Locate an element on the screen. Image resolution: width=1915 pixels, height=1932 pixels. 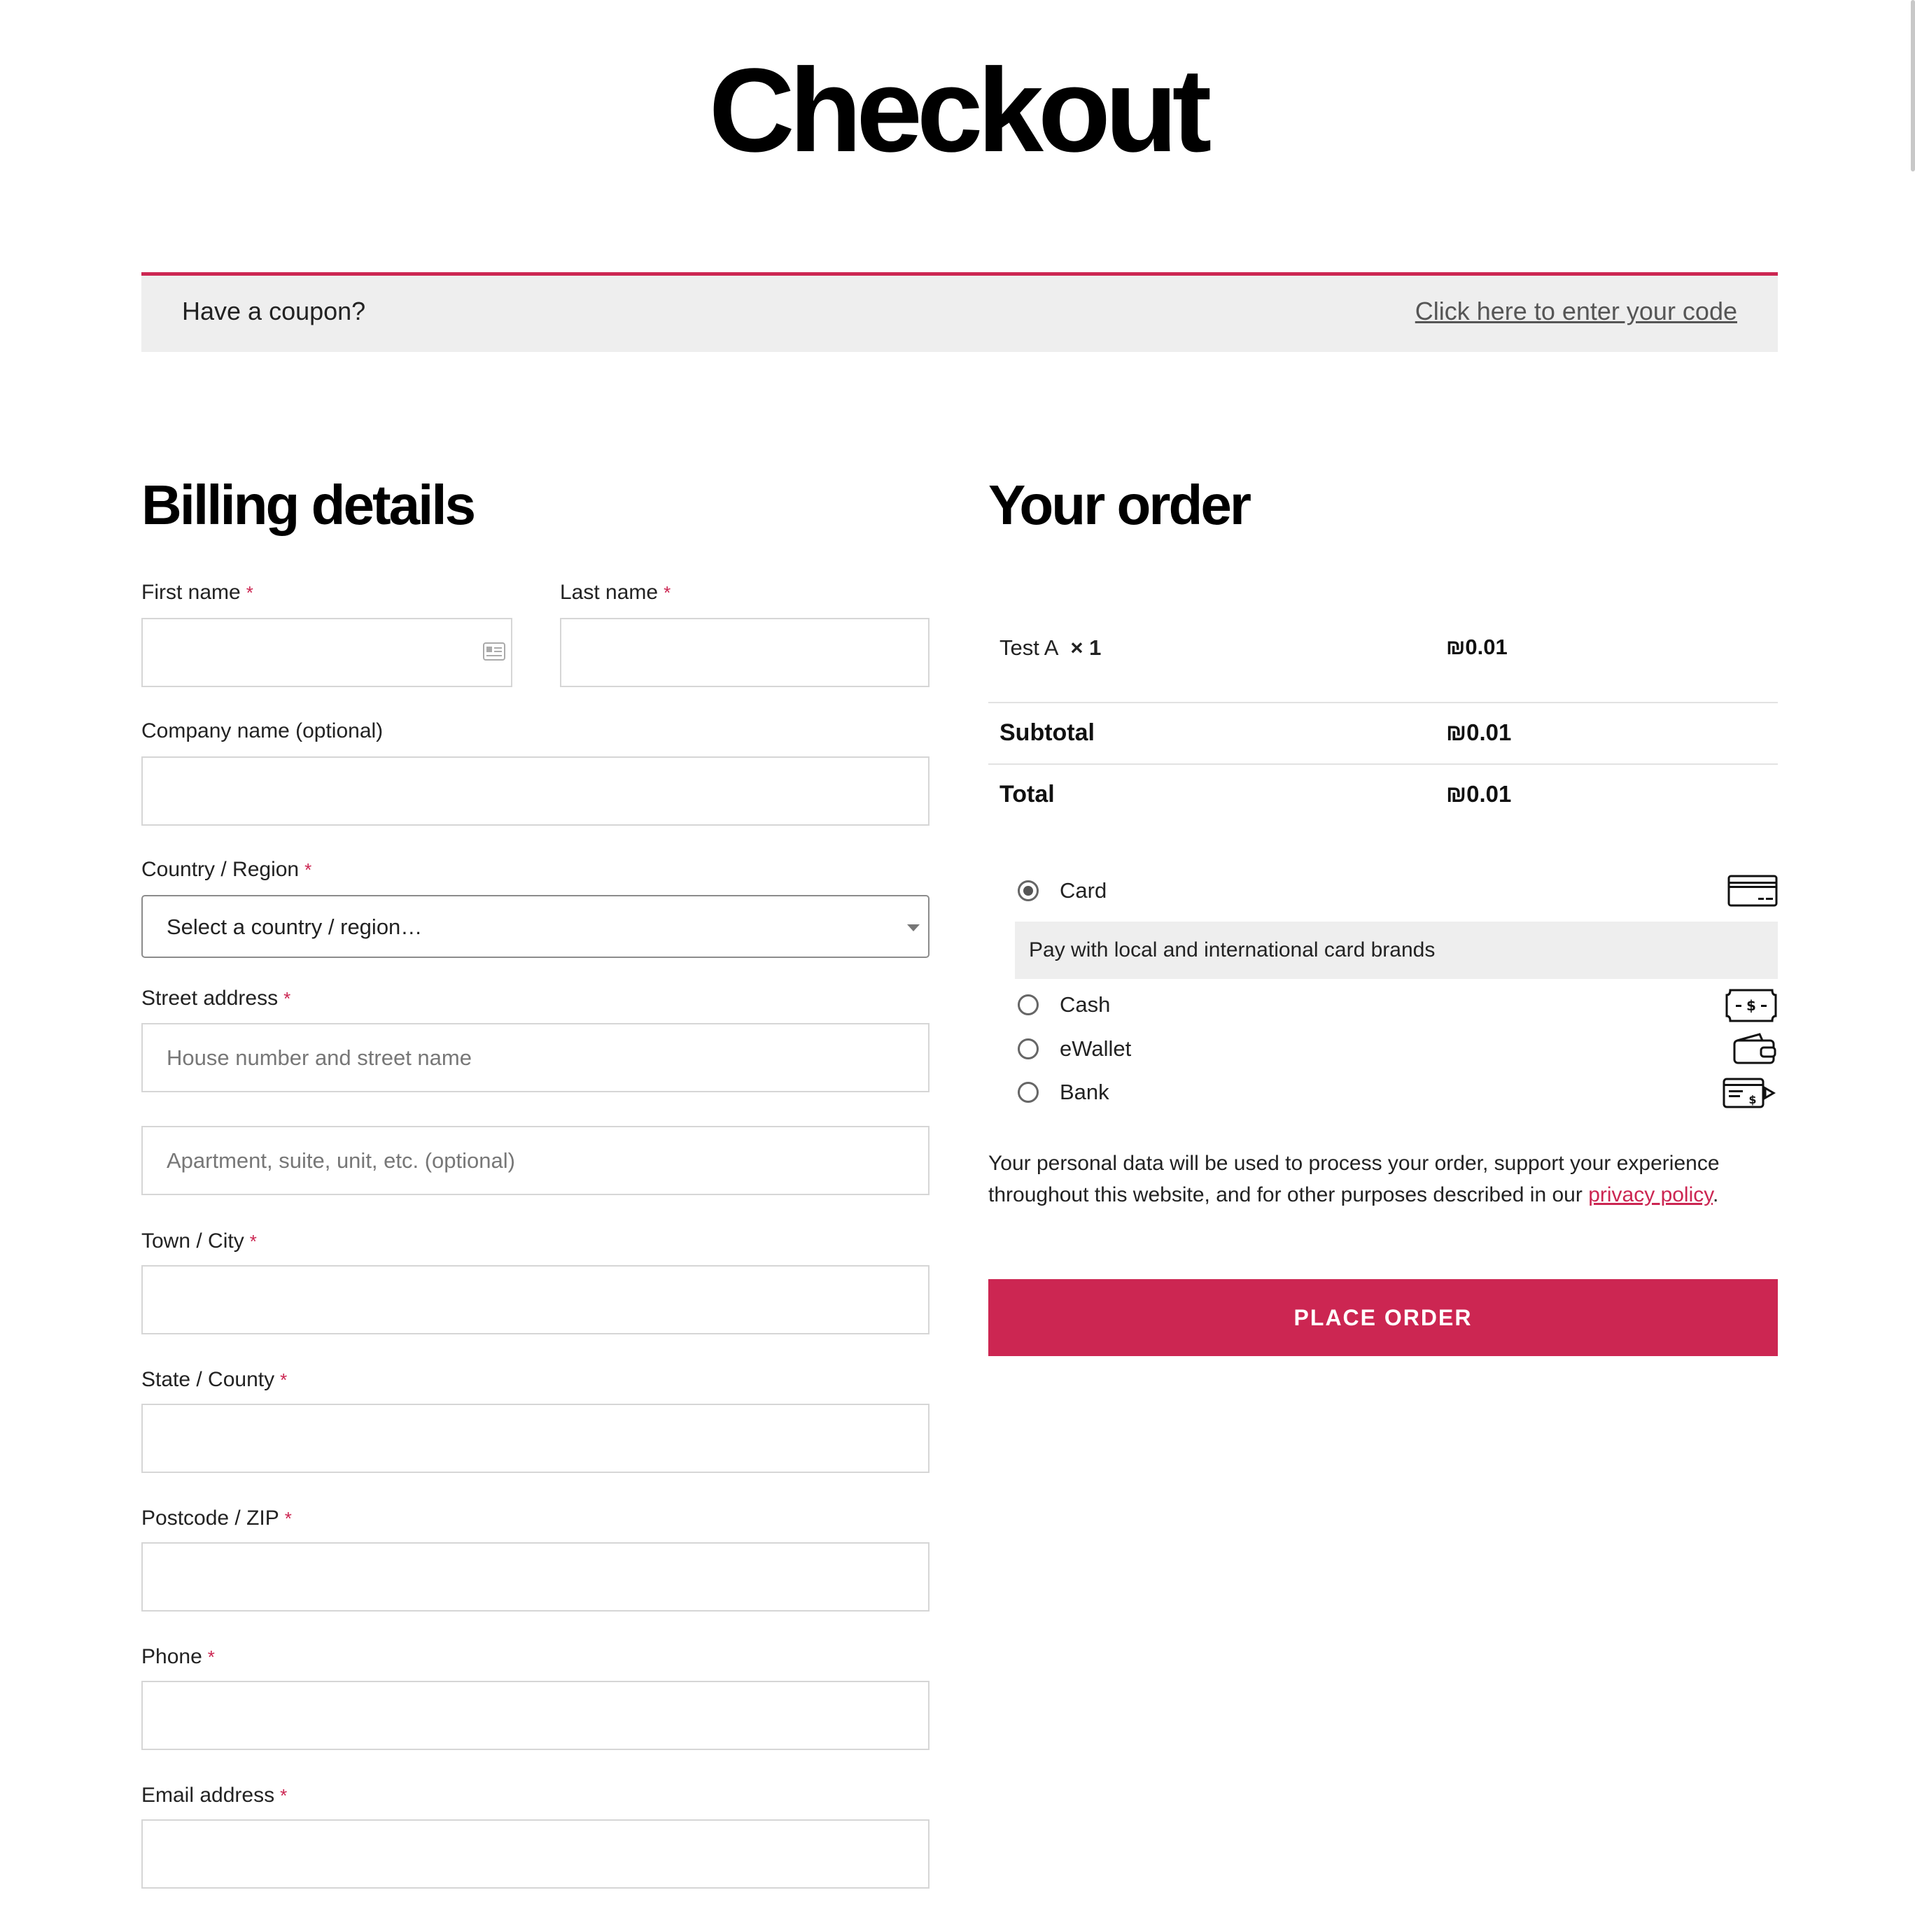
first-name-input is located at coordinates (326, 653).